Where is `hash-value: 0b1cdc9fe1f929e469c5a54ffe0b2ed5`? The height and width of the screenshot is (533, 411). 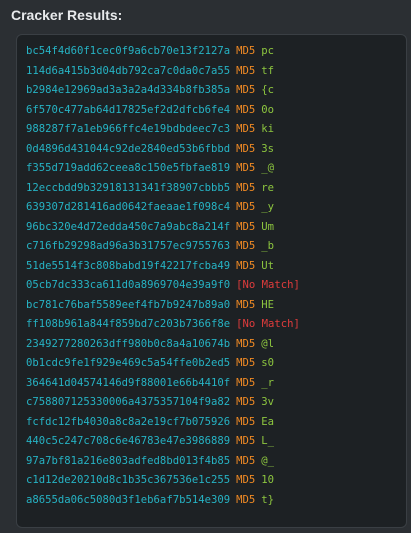
hash-value: 0b1cdc9fe1f929e469c5a54ffe0b2ed5 is located at coordinates (128, 363).